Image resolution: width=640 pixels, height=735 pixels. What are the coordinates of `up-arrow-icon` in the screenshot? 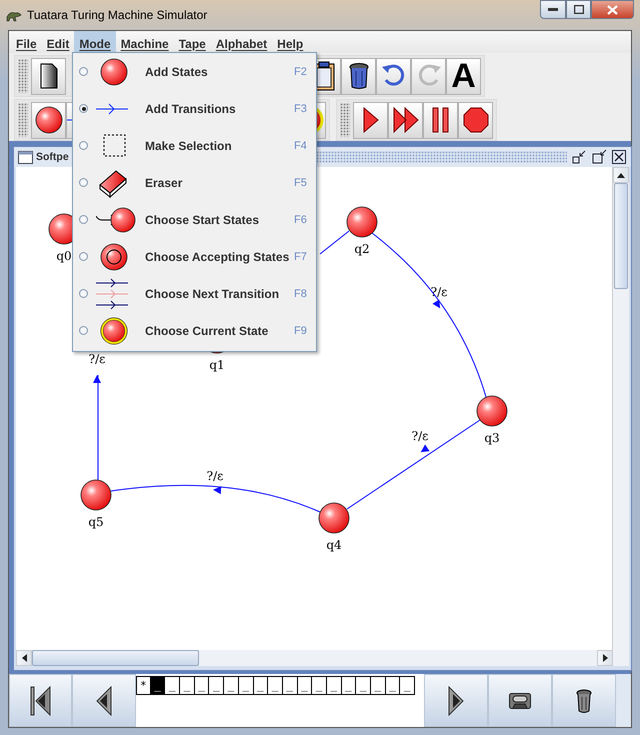 It's located at (621, 175).